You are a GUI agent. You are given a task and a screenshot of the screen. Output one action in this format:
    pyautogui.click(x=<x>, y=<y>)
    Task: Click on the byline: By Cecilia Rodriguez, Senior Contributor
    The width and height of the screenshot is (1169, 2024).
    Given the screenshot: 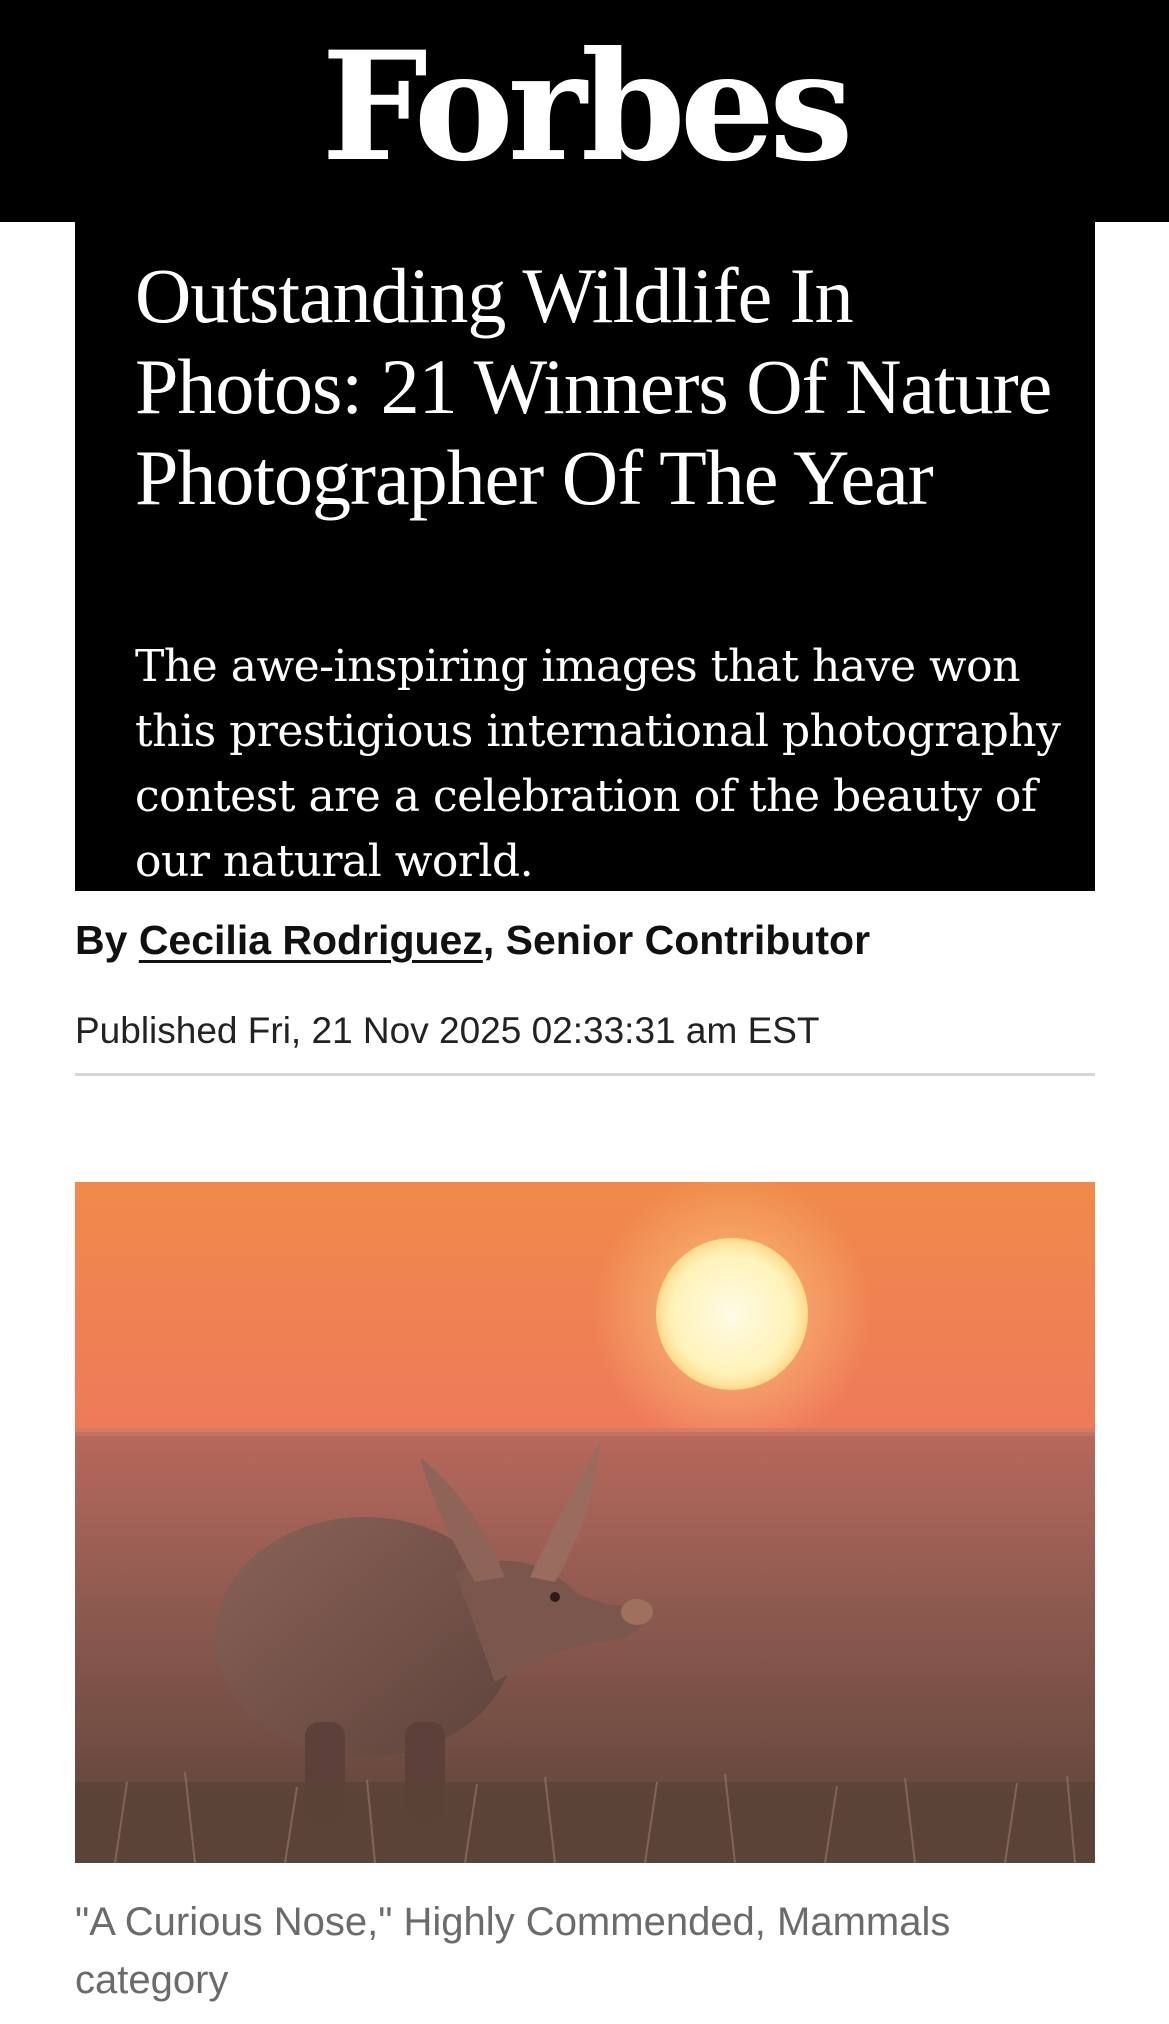 What is the action you would take?
    pyautogui.click(x=472, y=940)
    